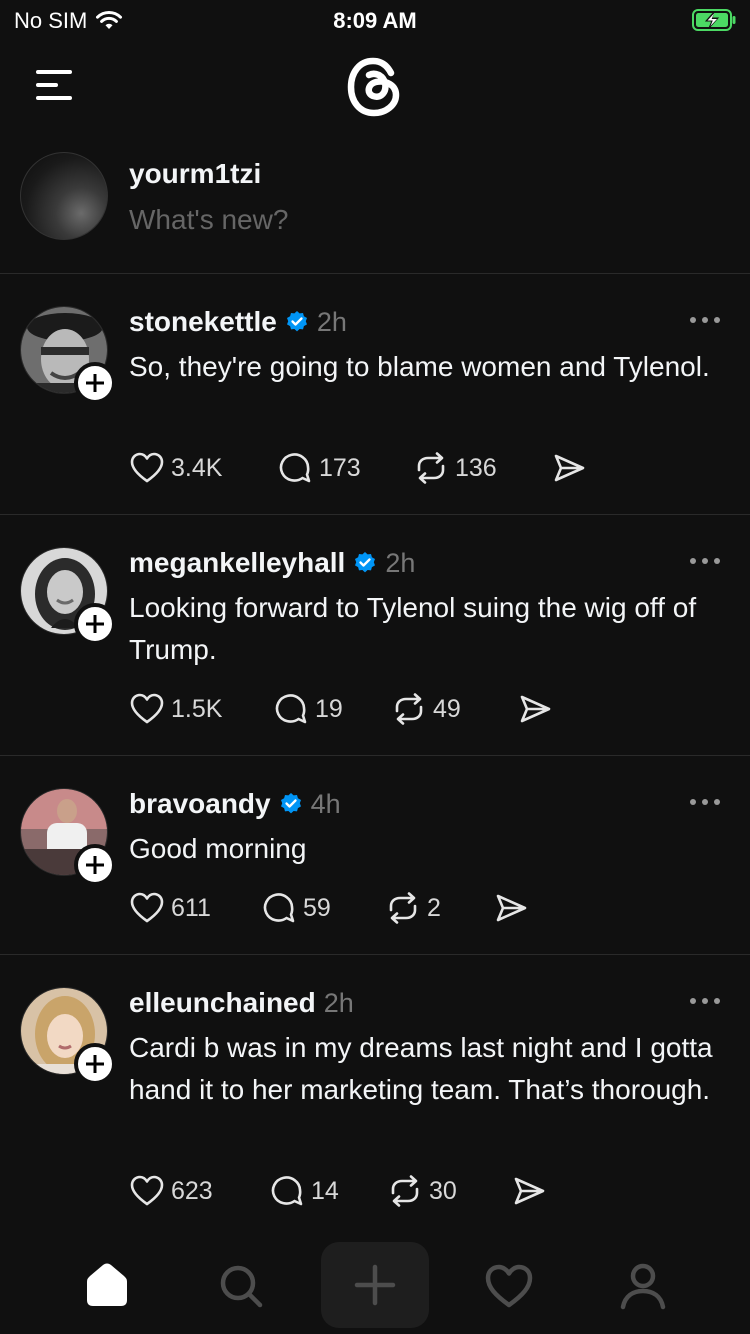 The height and width of the screenshot is (1334, 750). I want to click on plus-icon, so click(375, 1285).